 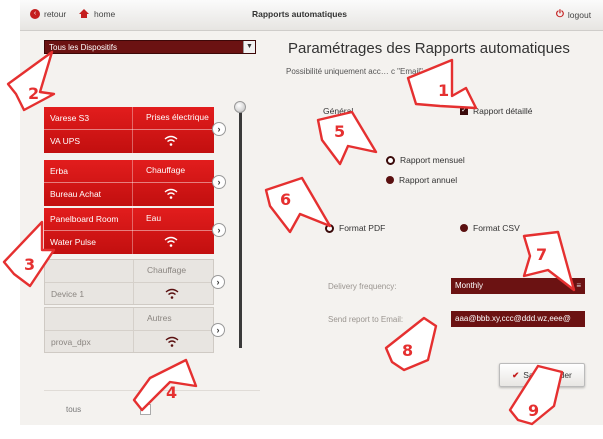 I want to click on back-button: ‹ retour, so click(x=48, y=14).